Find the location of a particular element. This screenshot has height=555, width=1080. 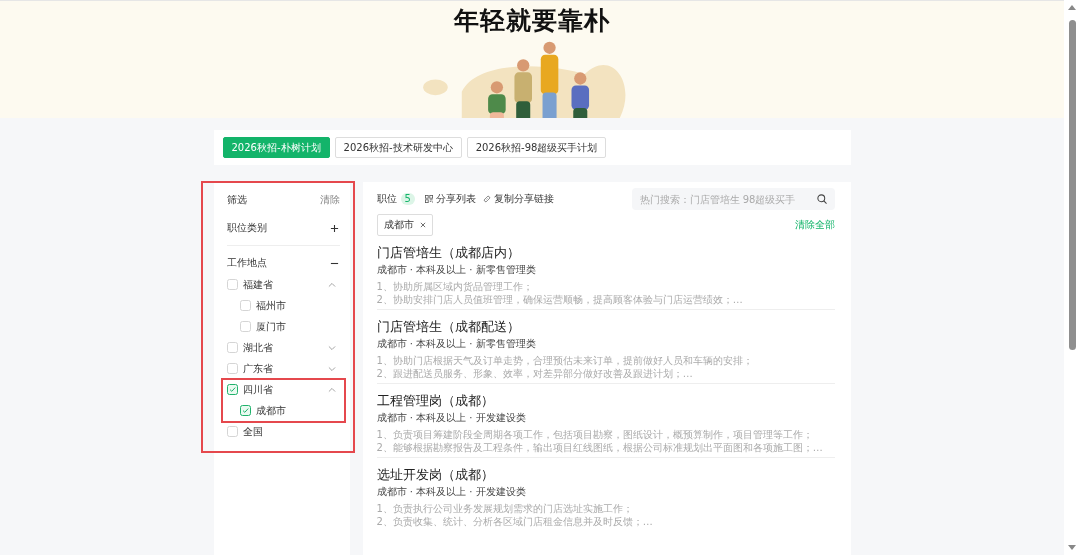

close-icon is located at coordinates (422, 225).